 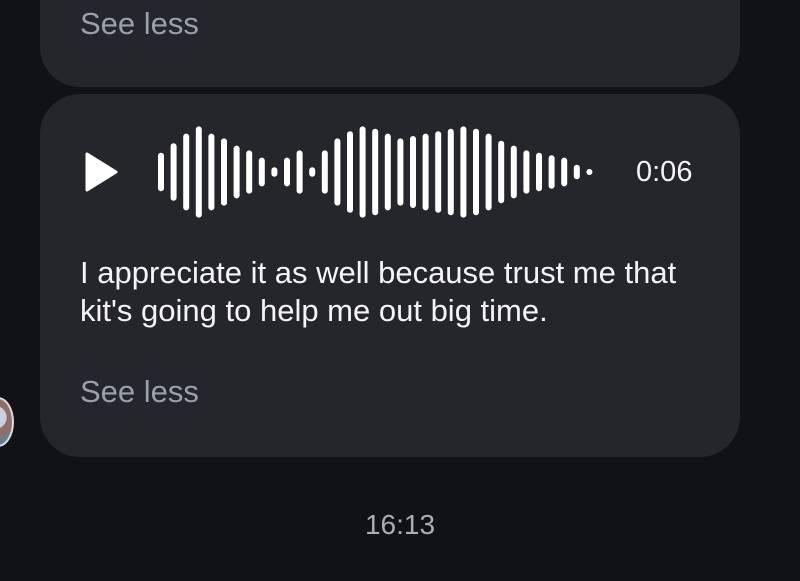 I want to click on avatar, so click(x=7, y=422).